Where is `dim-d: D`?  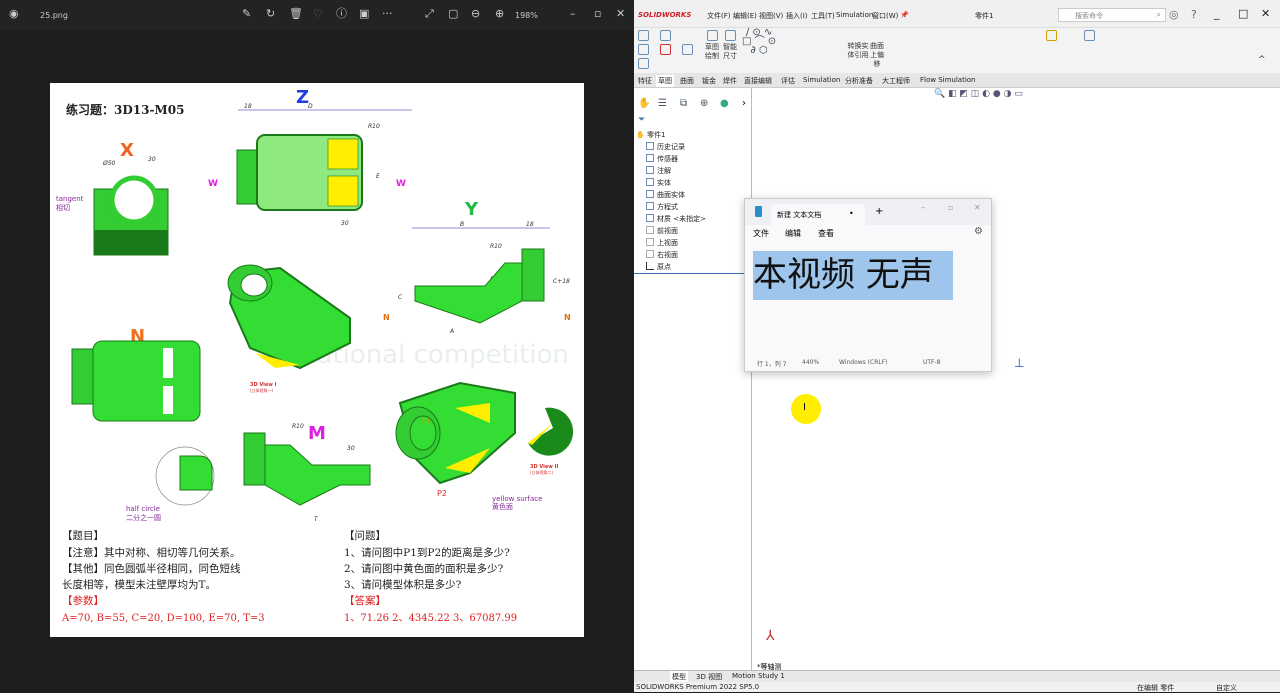
dim-d: D is located at coordinates (310, 106).